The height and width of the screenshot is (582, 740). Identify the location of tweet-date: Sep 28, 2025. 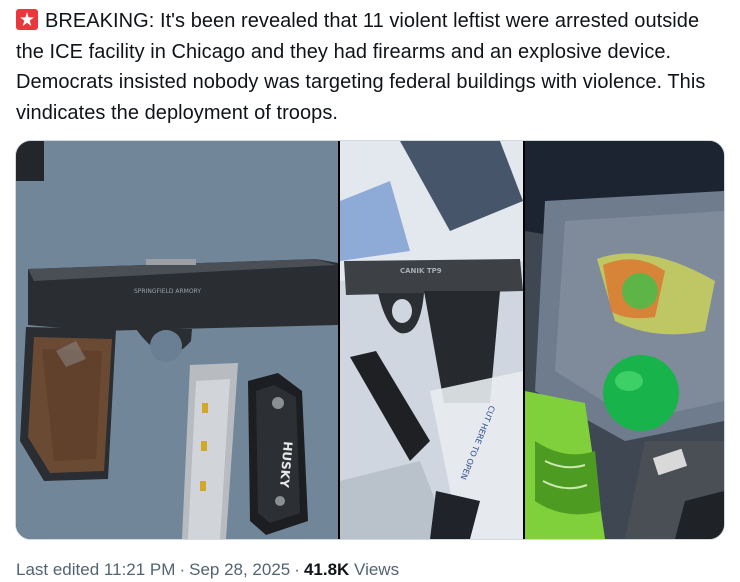
(239, 569).